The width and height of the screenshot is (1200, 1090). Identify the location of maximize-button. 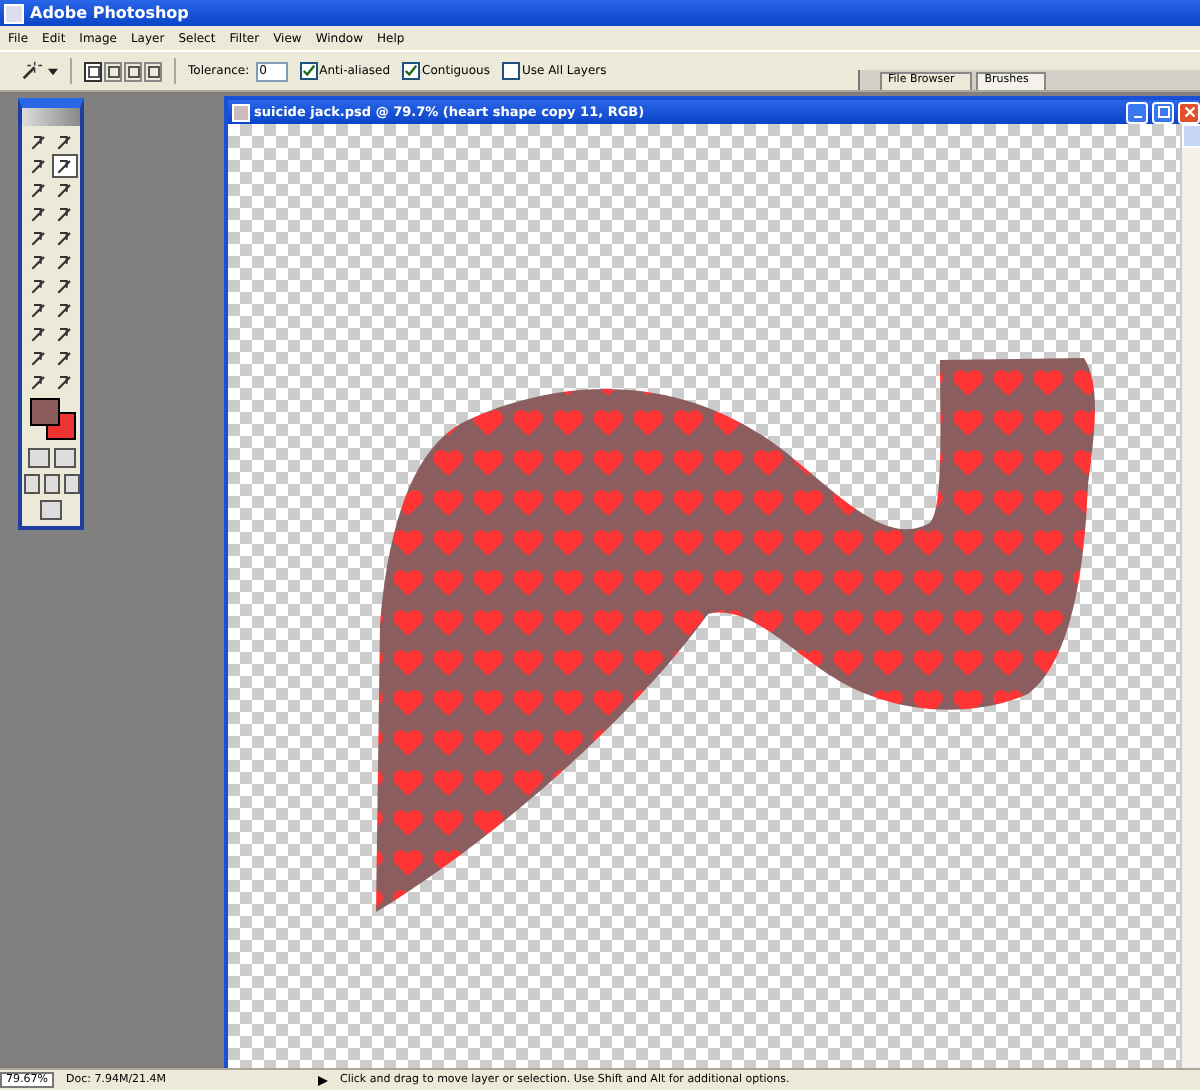
(1163, 112).